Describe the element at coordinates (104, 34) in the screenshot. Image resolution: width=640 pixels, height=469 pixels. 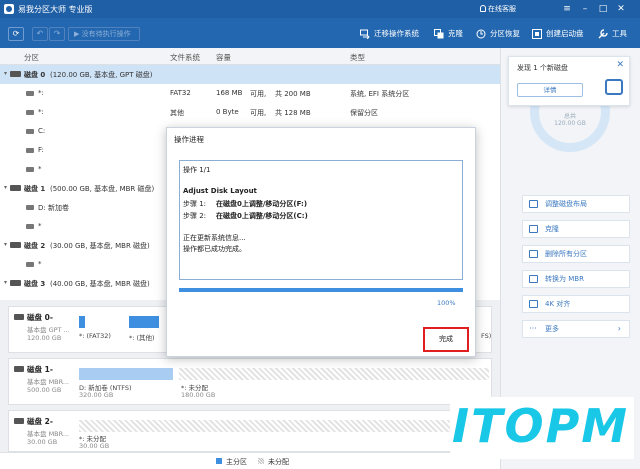
I see `pending-operations-button: ▶ 没有待执行操作` at that location.